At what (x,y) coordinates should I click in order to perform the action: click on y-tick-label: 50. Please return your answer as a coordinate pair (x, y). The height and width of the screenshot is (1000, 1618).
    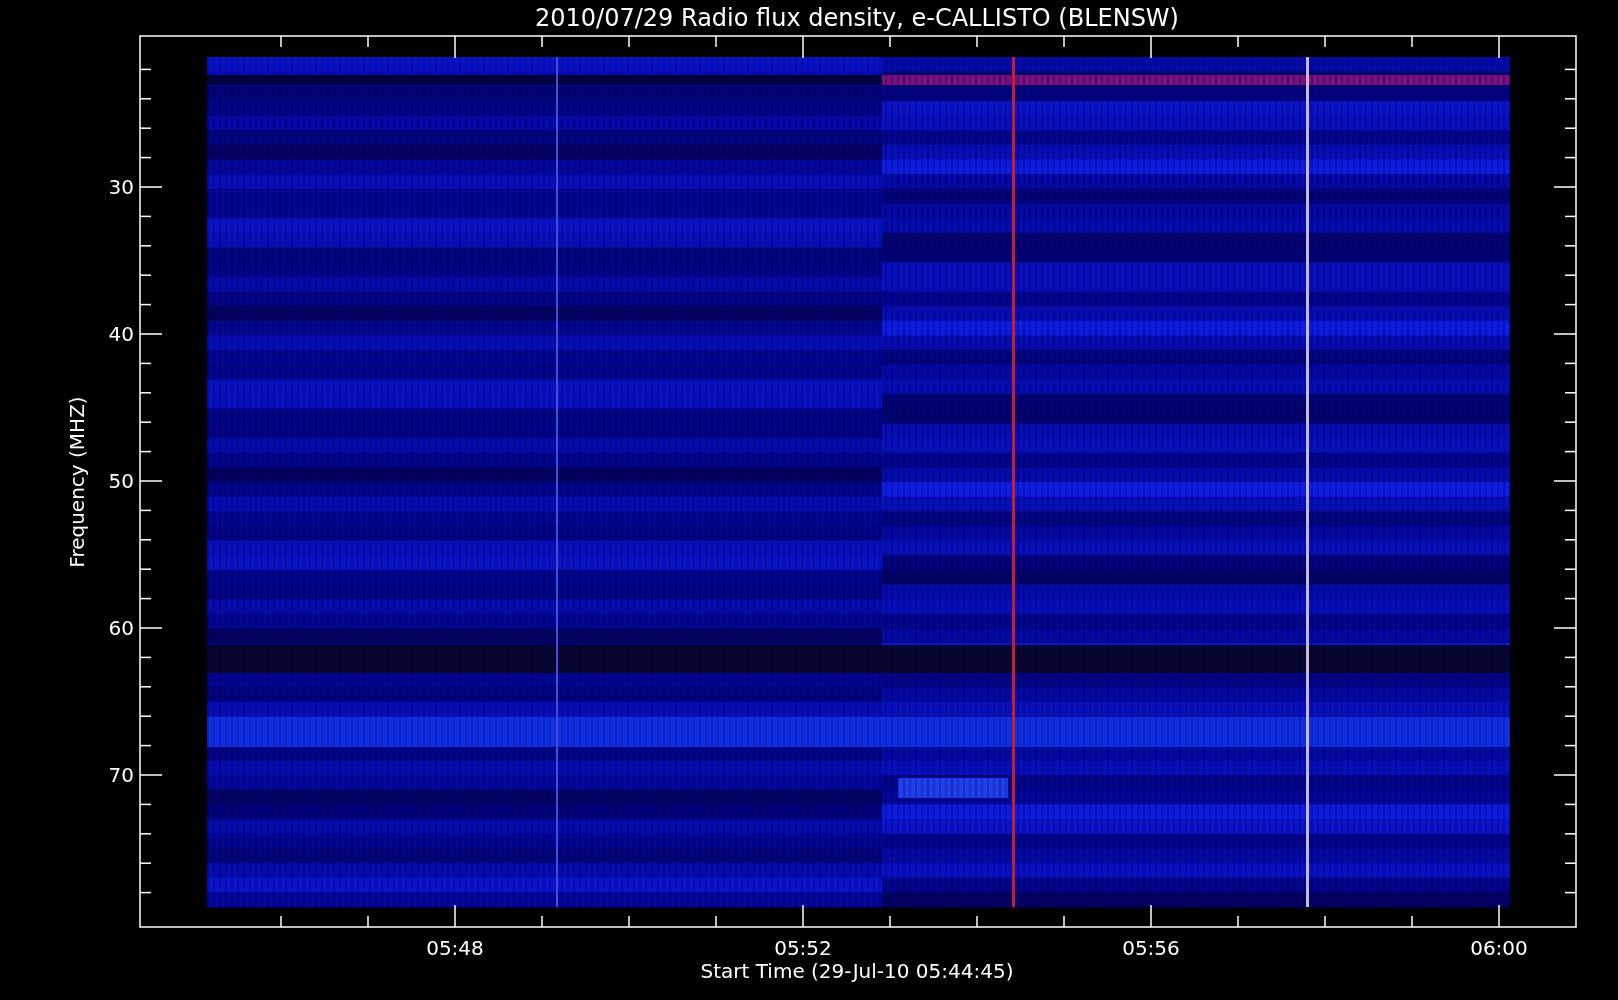
    Looking at the image, I should click on (121, 481).